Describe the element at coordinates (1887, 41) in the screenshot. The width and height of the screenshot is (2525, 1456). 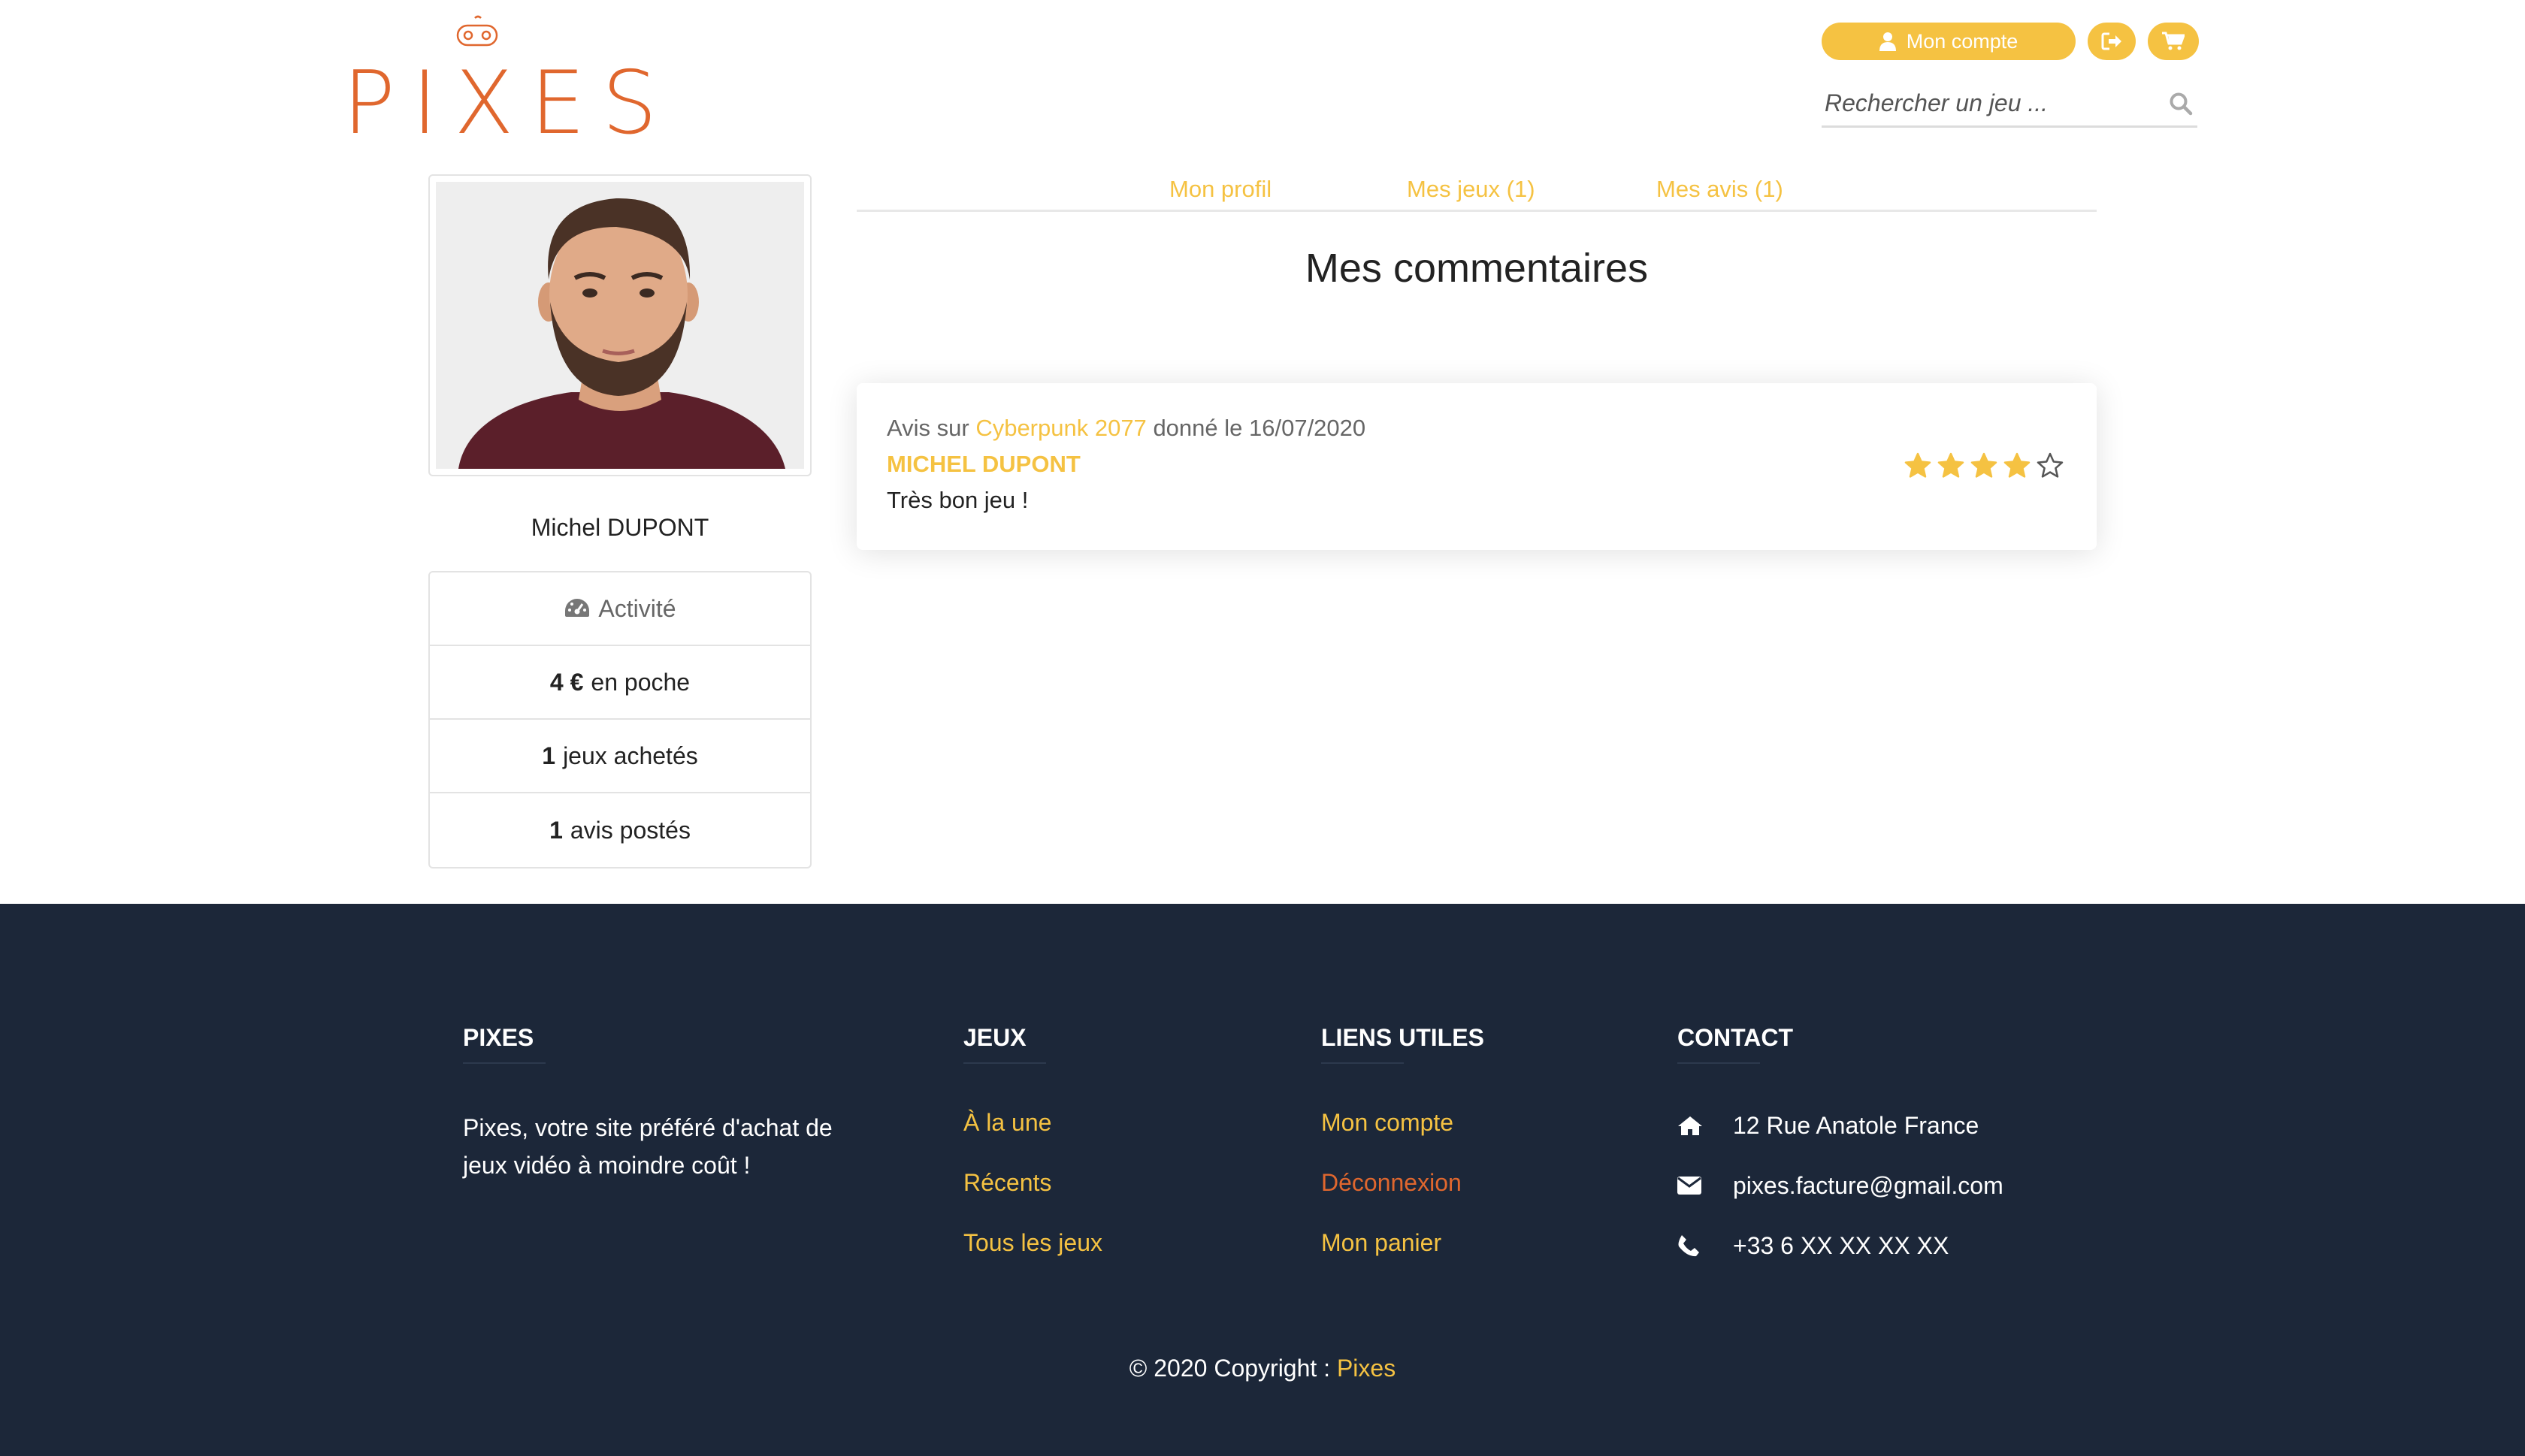
I see `user-icon` at that location.